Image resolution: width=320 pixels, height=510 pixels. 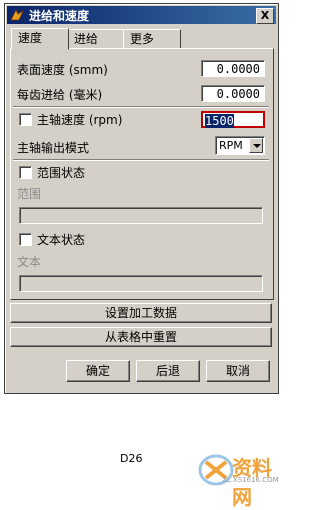 I want to click on text-status-label: 文本状态, so click(x=61, y=240).